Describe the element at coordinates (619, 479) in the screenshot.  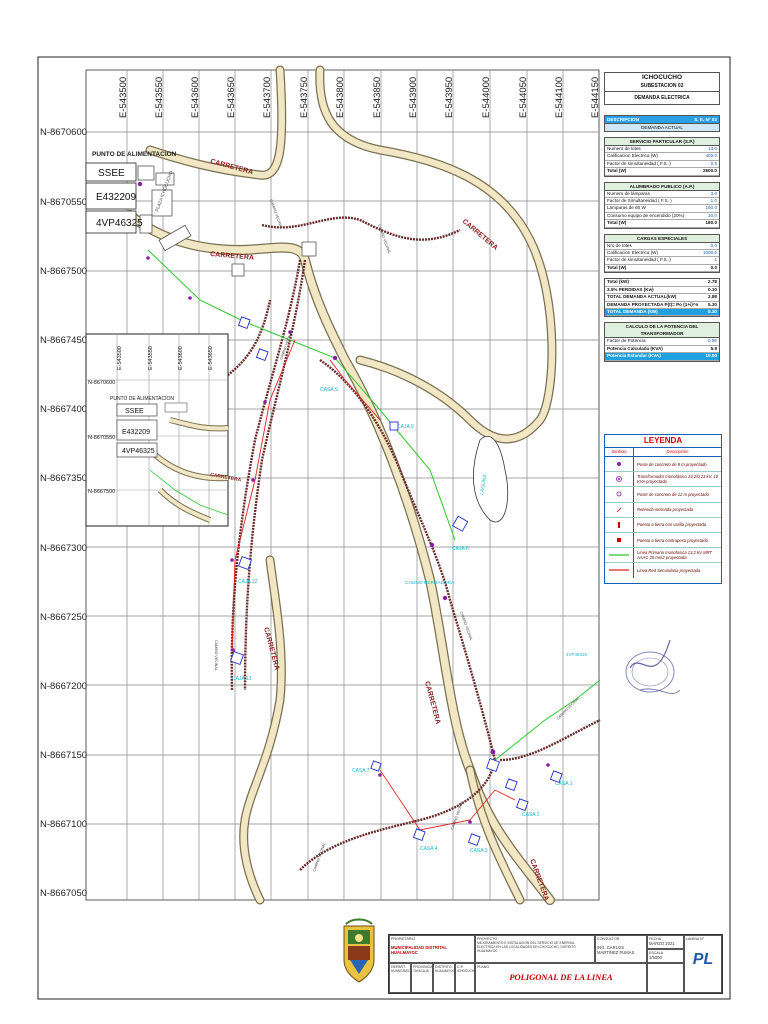
I see `transformer-icon` at that location.